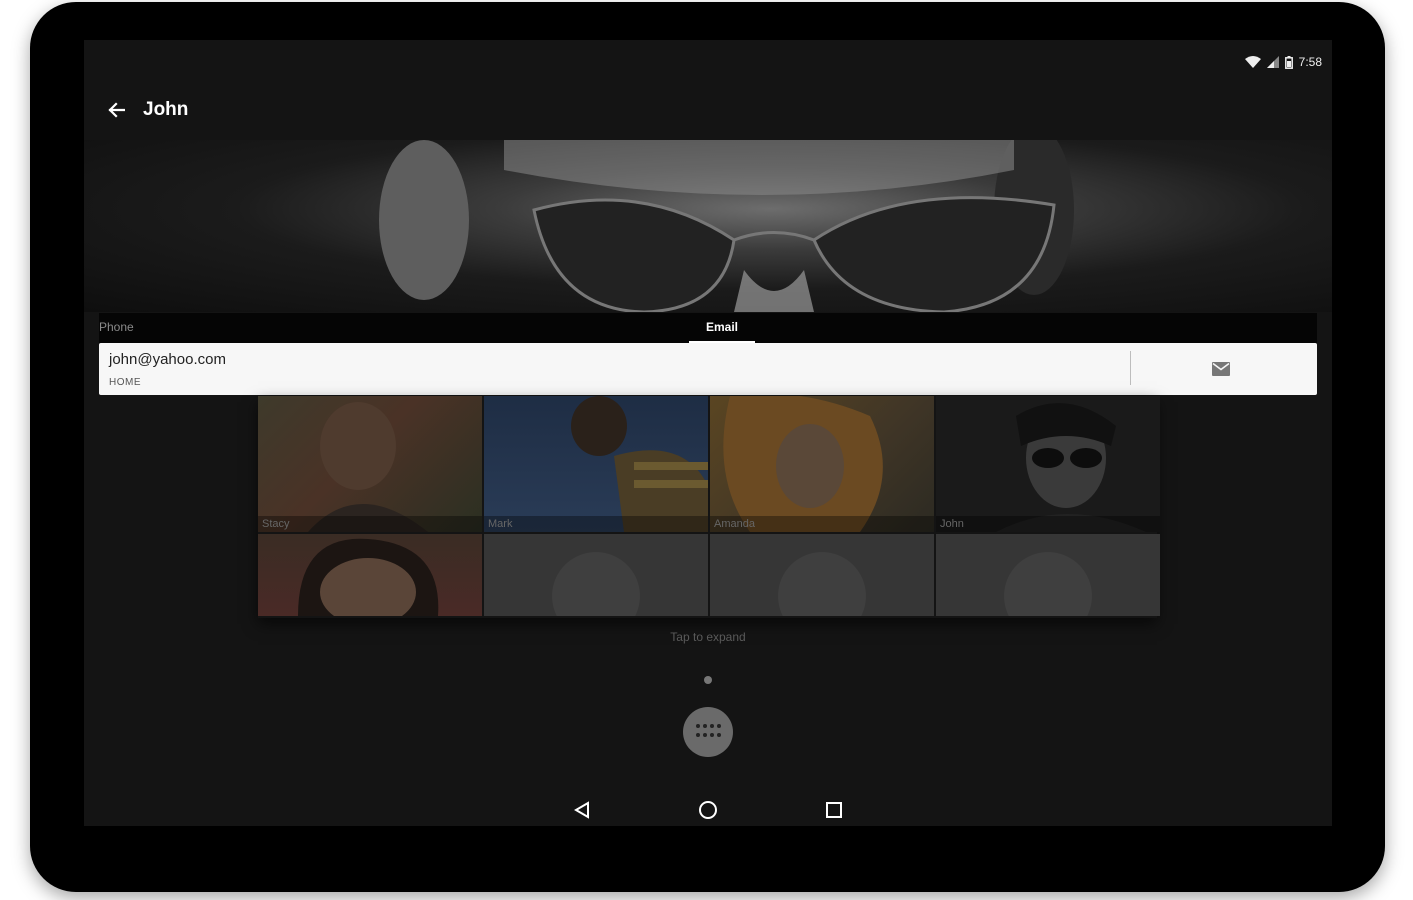 The width and height of the screenshot is (1413, 900). I want to click on arrow-back-icon, so click(116, 110).